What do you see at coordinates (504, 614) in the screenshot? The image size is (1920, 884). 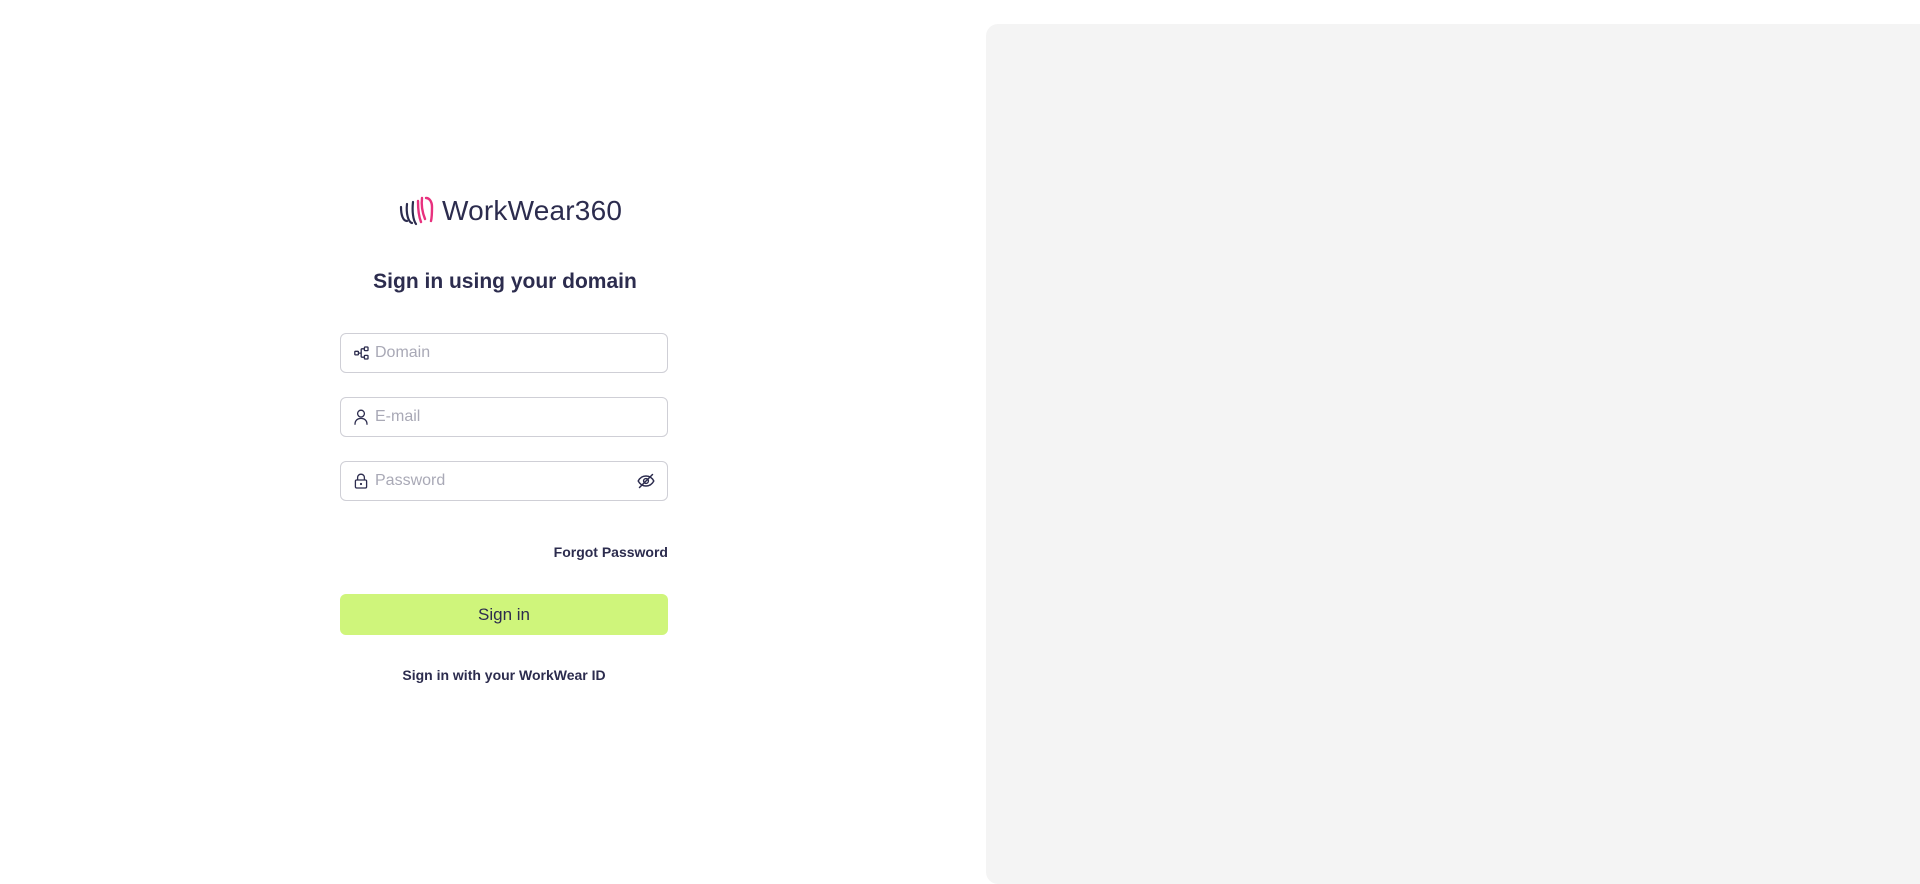 I see `sign-in-button: Sign in` at bounding box center [504, 614].